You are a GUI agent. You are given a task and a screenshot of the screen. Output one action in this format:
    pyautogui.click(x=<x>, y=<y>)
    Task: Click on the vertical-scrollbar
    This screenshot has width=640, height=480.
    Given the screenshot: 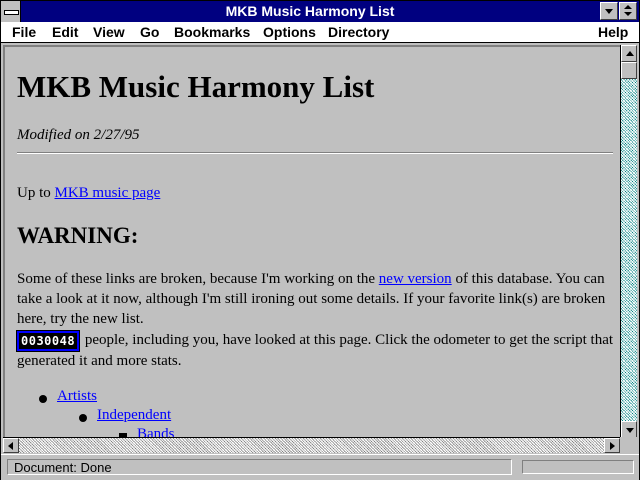 What is the action you would take?
    pyautogui.click(x=628, y=241)
    